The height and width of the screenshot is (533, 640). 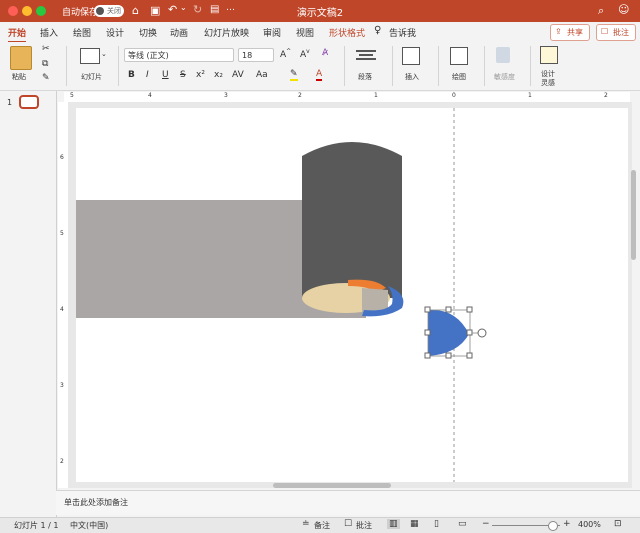 I want to click on ruler-tick: 4, so click(x=150, y=95).